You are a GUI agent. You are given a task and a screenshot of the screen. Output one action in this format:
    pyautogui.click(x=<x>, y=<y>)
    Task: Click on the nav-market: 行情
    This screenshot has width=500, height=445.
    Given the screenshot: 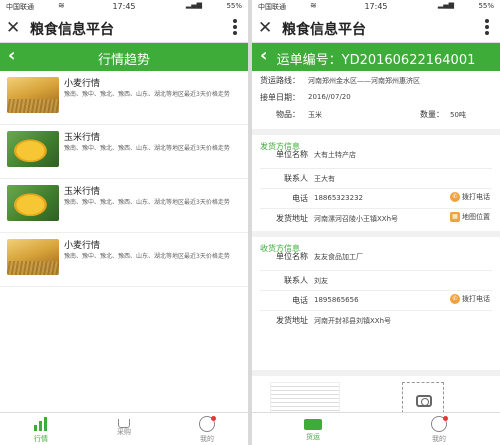 What is the action you would take?
    pyautogui.click(x=41, y=429)
    